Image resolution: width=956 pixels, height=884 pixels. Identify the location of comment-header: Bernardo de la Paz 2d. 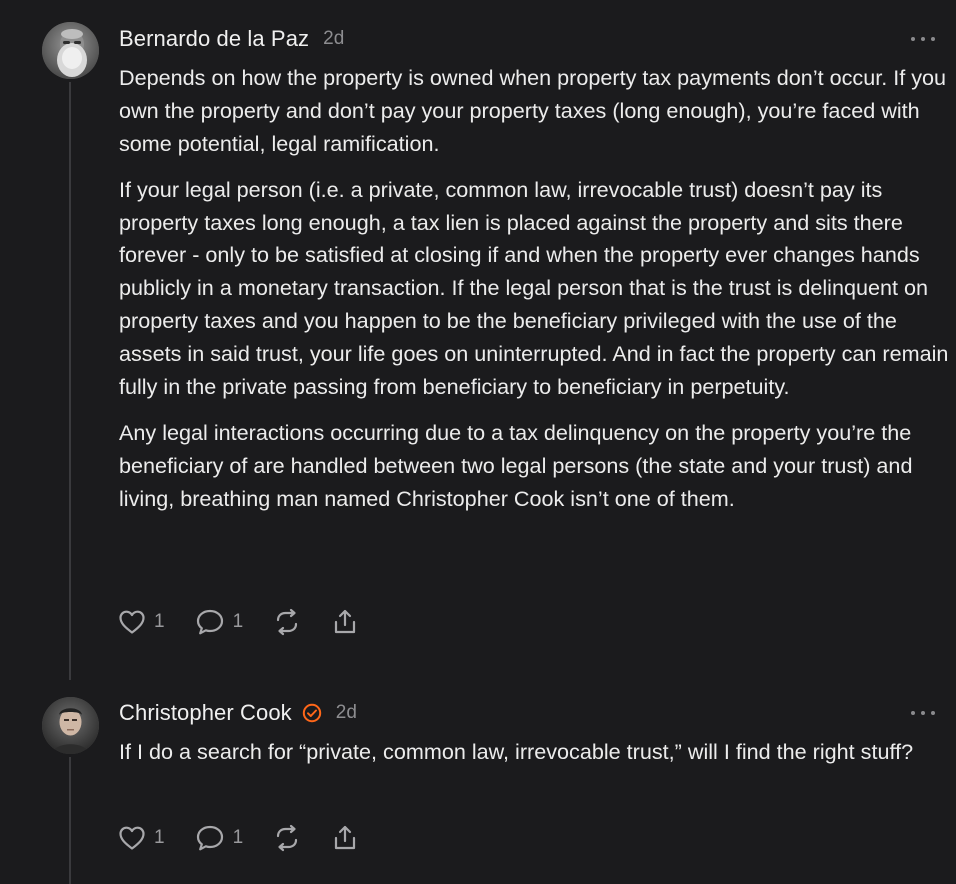
(231, 39).